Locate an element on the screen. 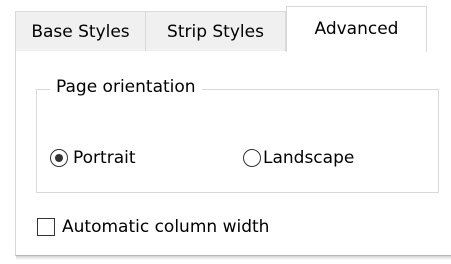  landscape-radio is located at coordinates (252, 158).